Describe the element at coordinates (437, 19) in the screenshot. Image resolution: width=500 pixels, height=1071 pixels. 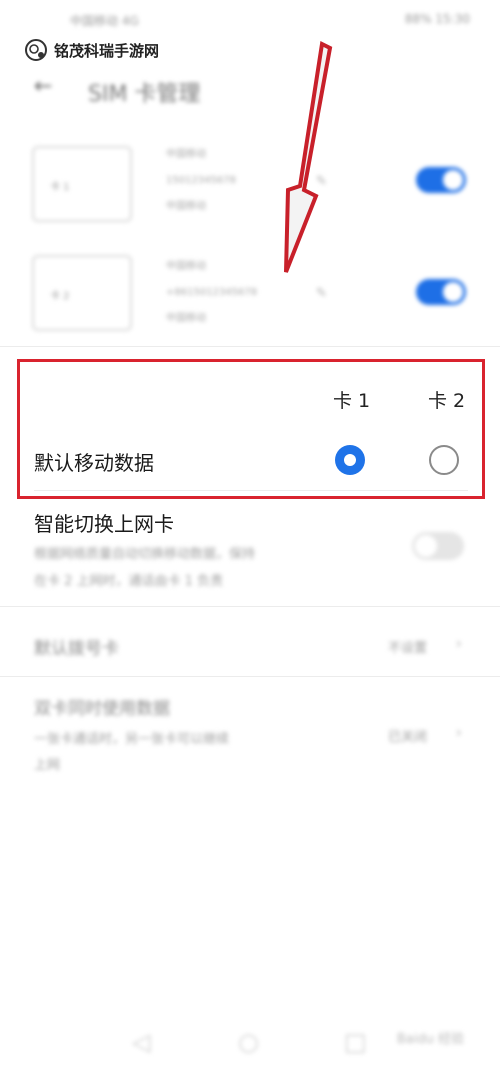
I see `battery-time-text: 88% 15:30` at that location.